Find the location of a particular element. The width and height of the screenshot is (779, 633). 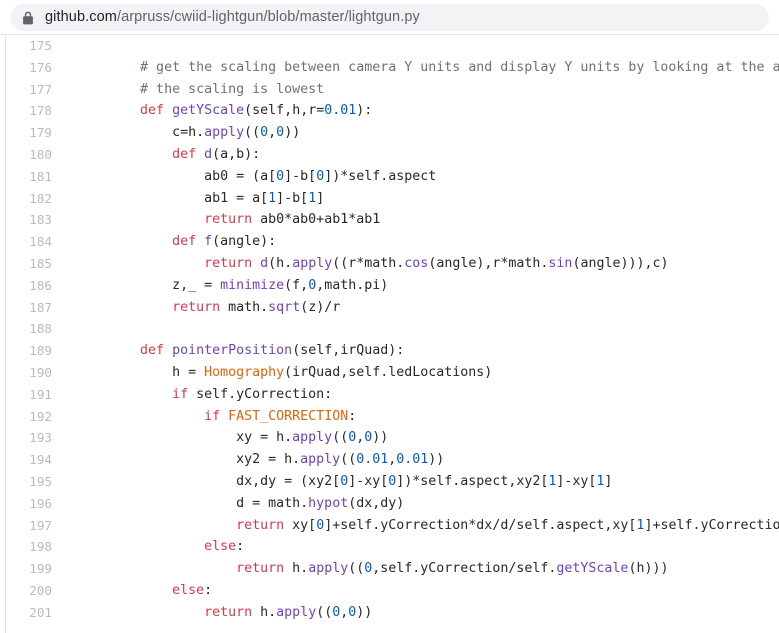

url-host: github.com is located at coordinates (81, 17).